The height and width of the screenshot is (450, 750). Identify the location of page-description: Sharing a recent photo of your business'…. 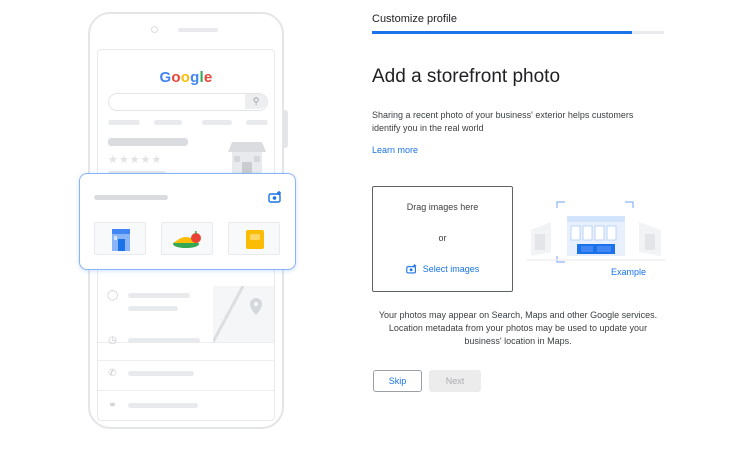
(503, 121).